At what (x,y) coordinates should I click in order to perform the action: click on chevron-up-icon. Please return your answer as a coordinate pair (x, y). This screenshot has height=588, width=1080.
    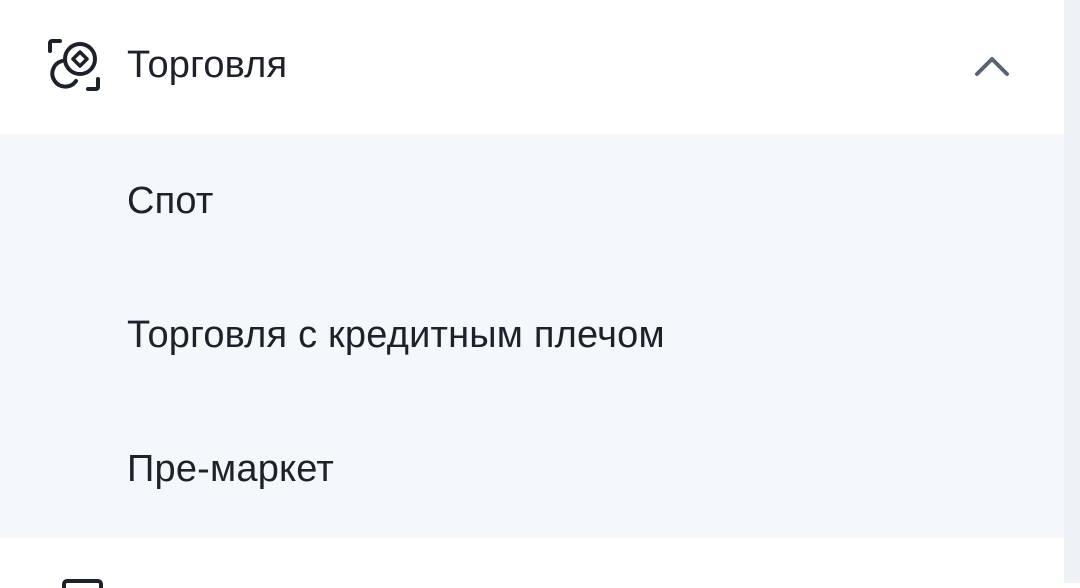
    Looking at the image, I should click on (992, 66).